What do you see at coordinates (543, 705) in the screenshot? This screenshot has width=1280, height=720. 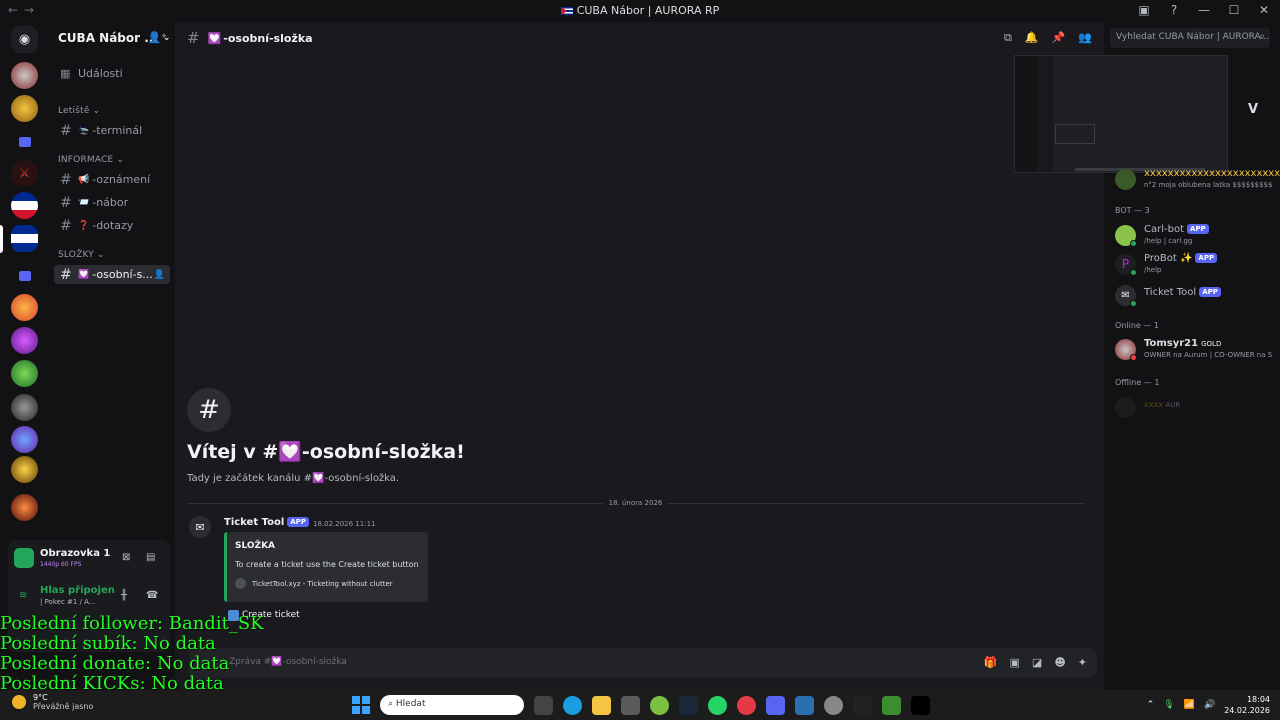 I see `task-view-icon` at bounding box center [543, 705].